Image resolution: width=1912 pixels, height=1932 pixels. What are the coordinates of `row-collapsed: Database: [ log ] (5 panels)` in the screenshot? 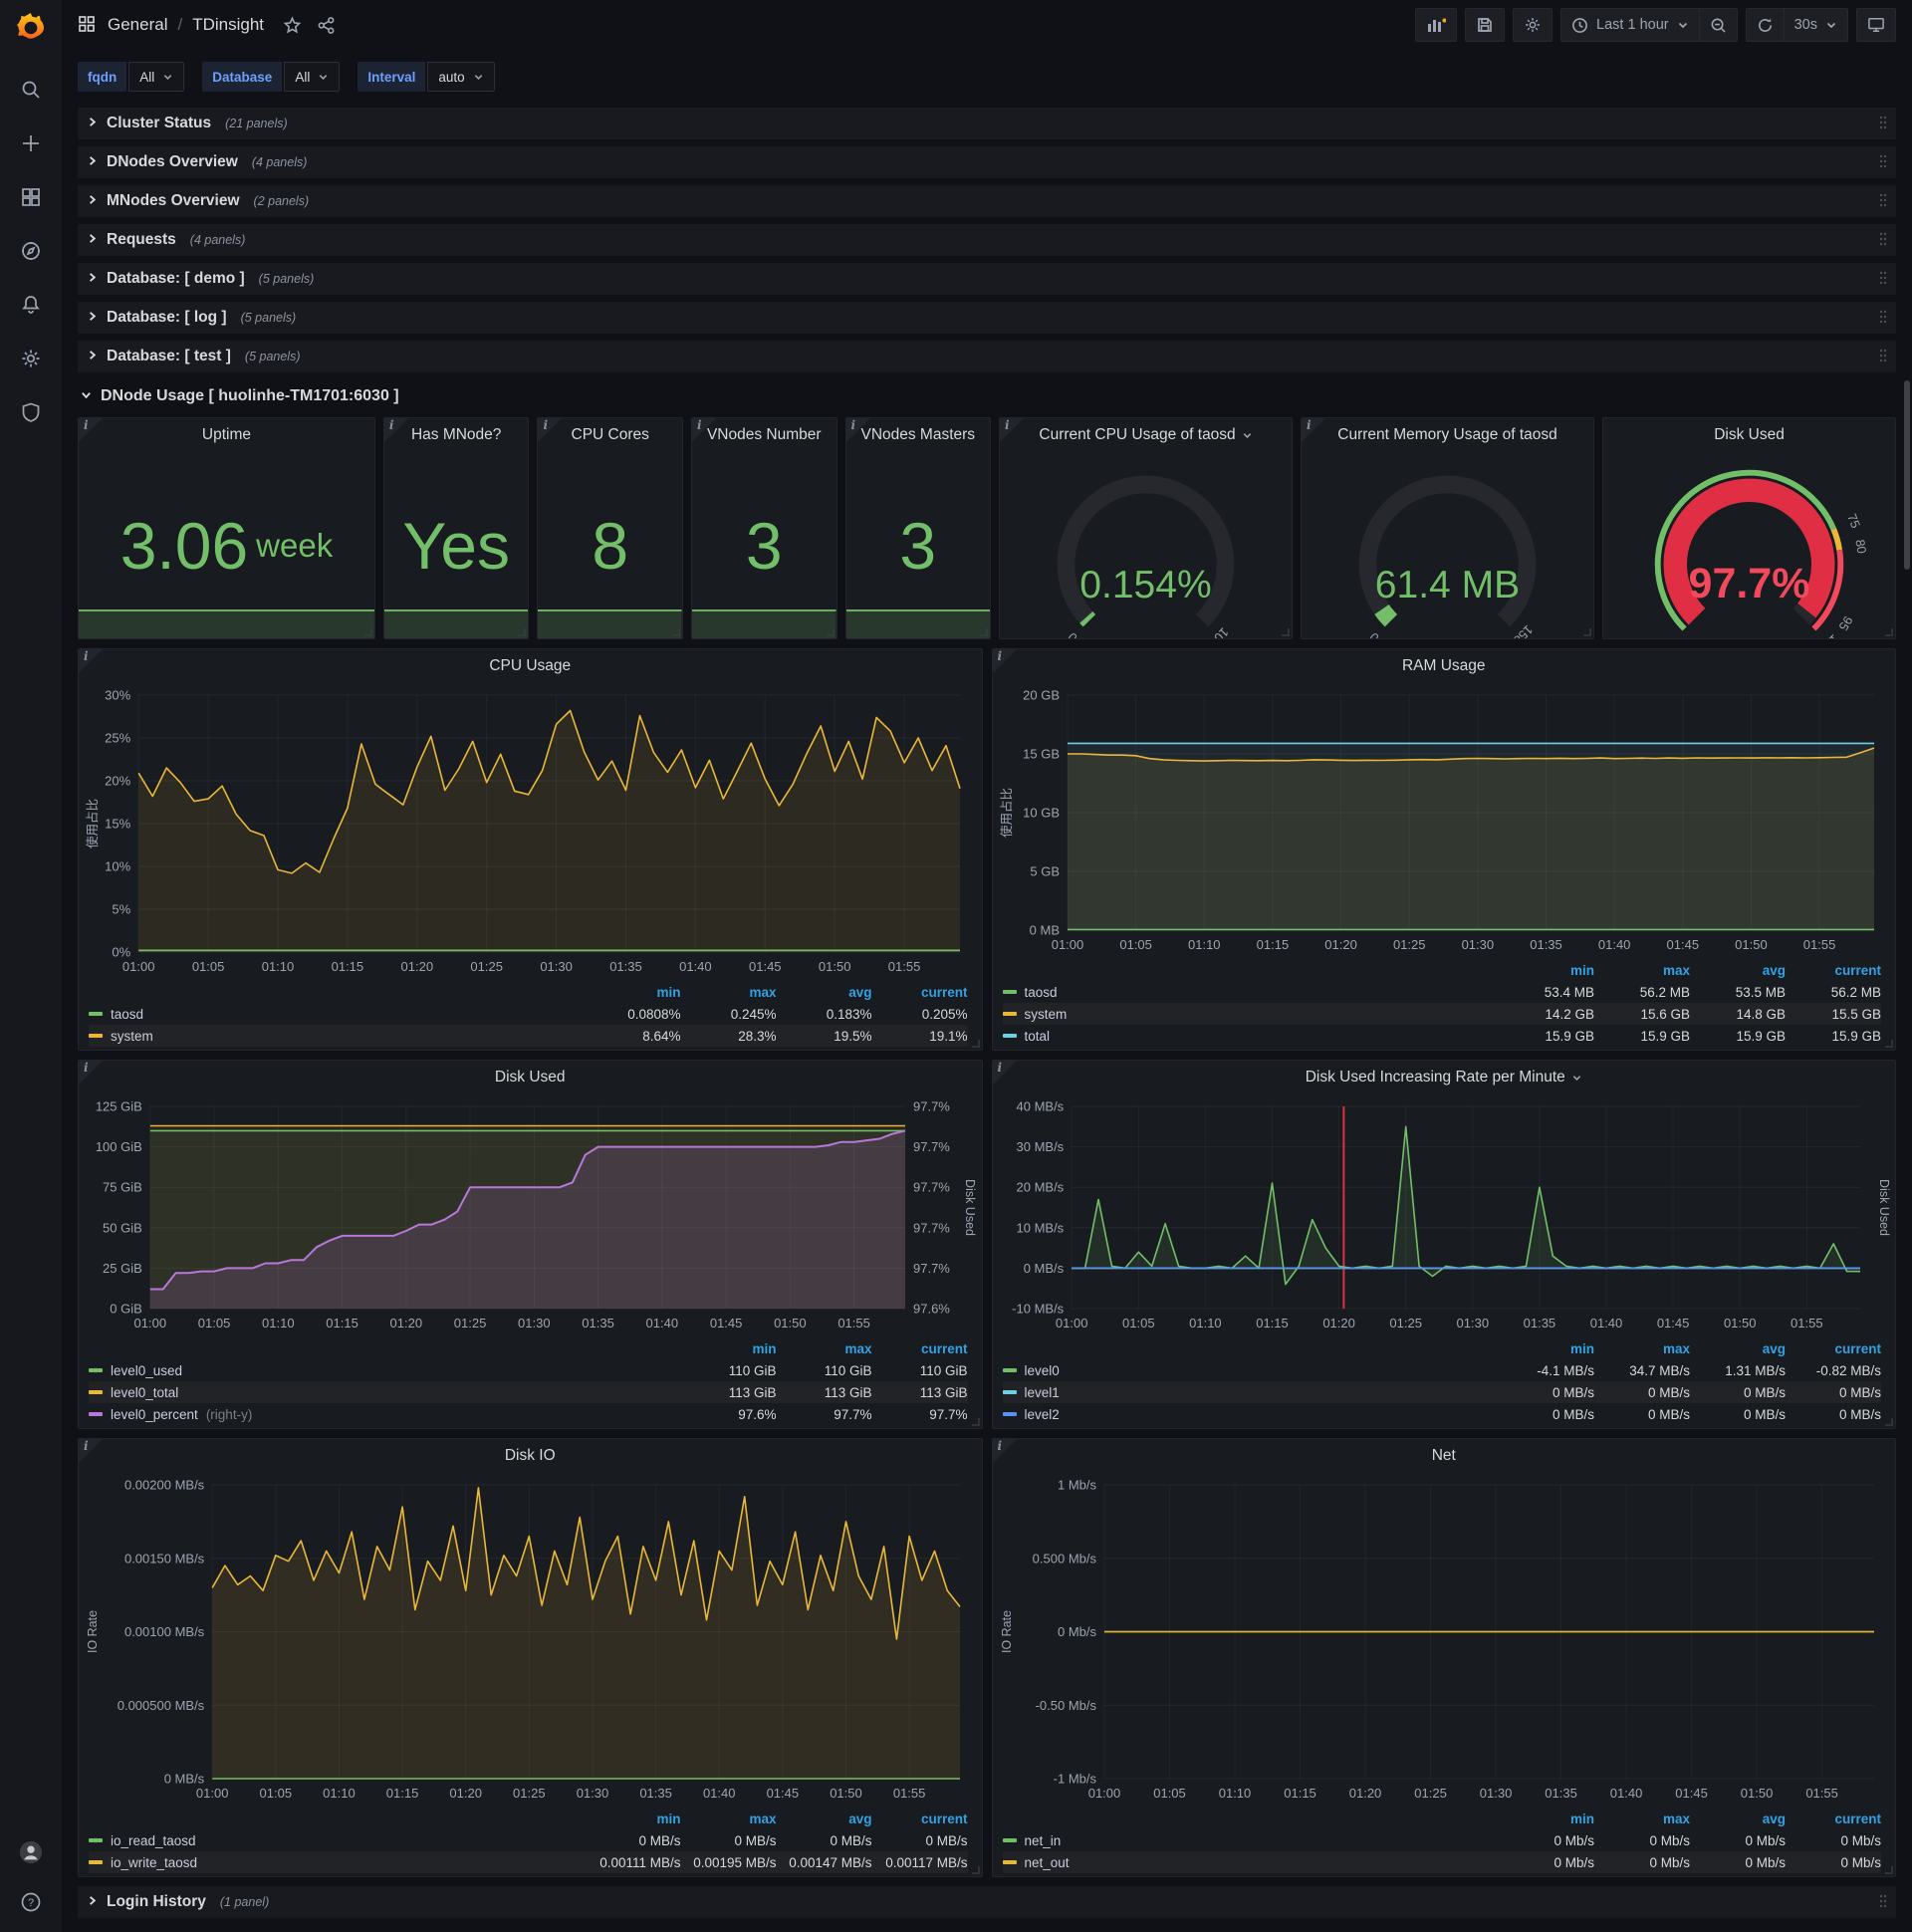 It's located at (987, 318).